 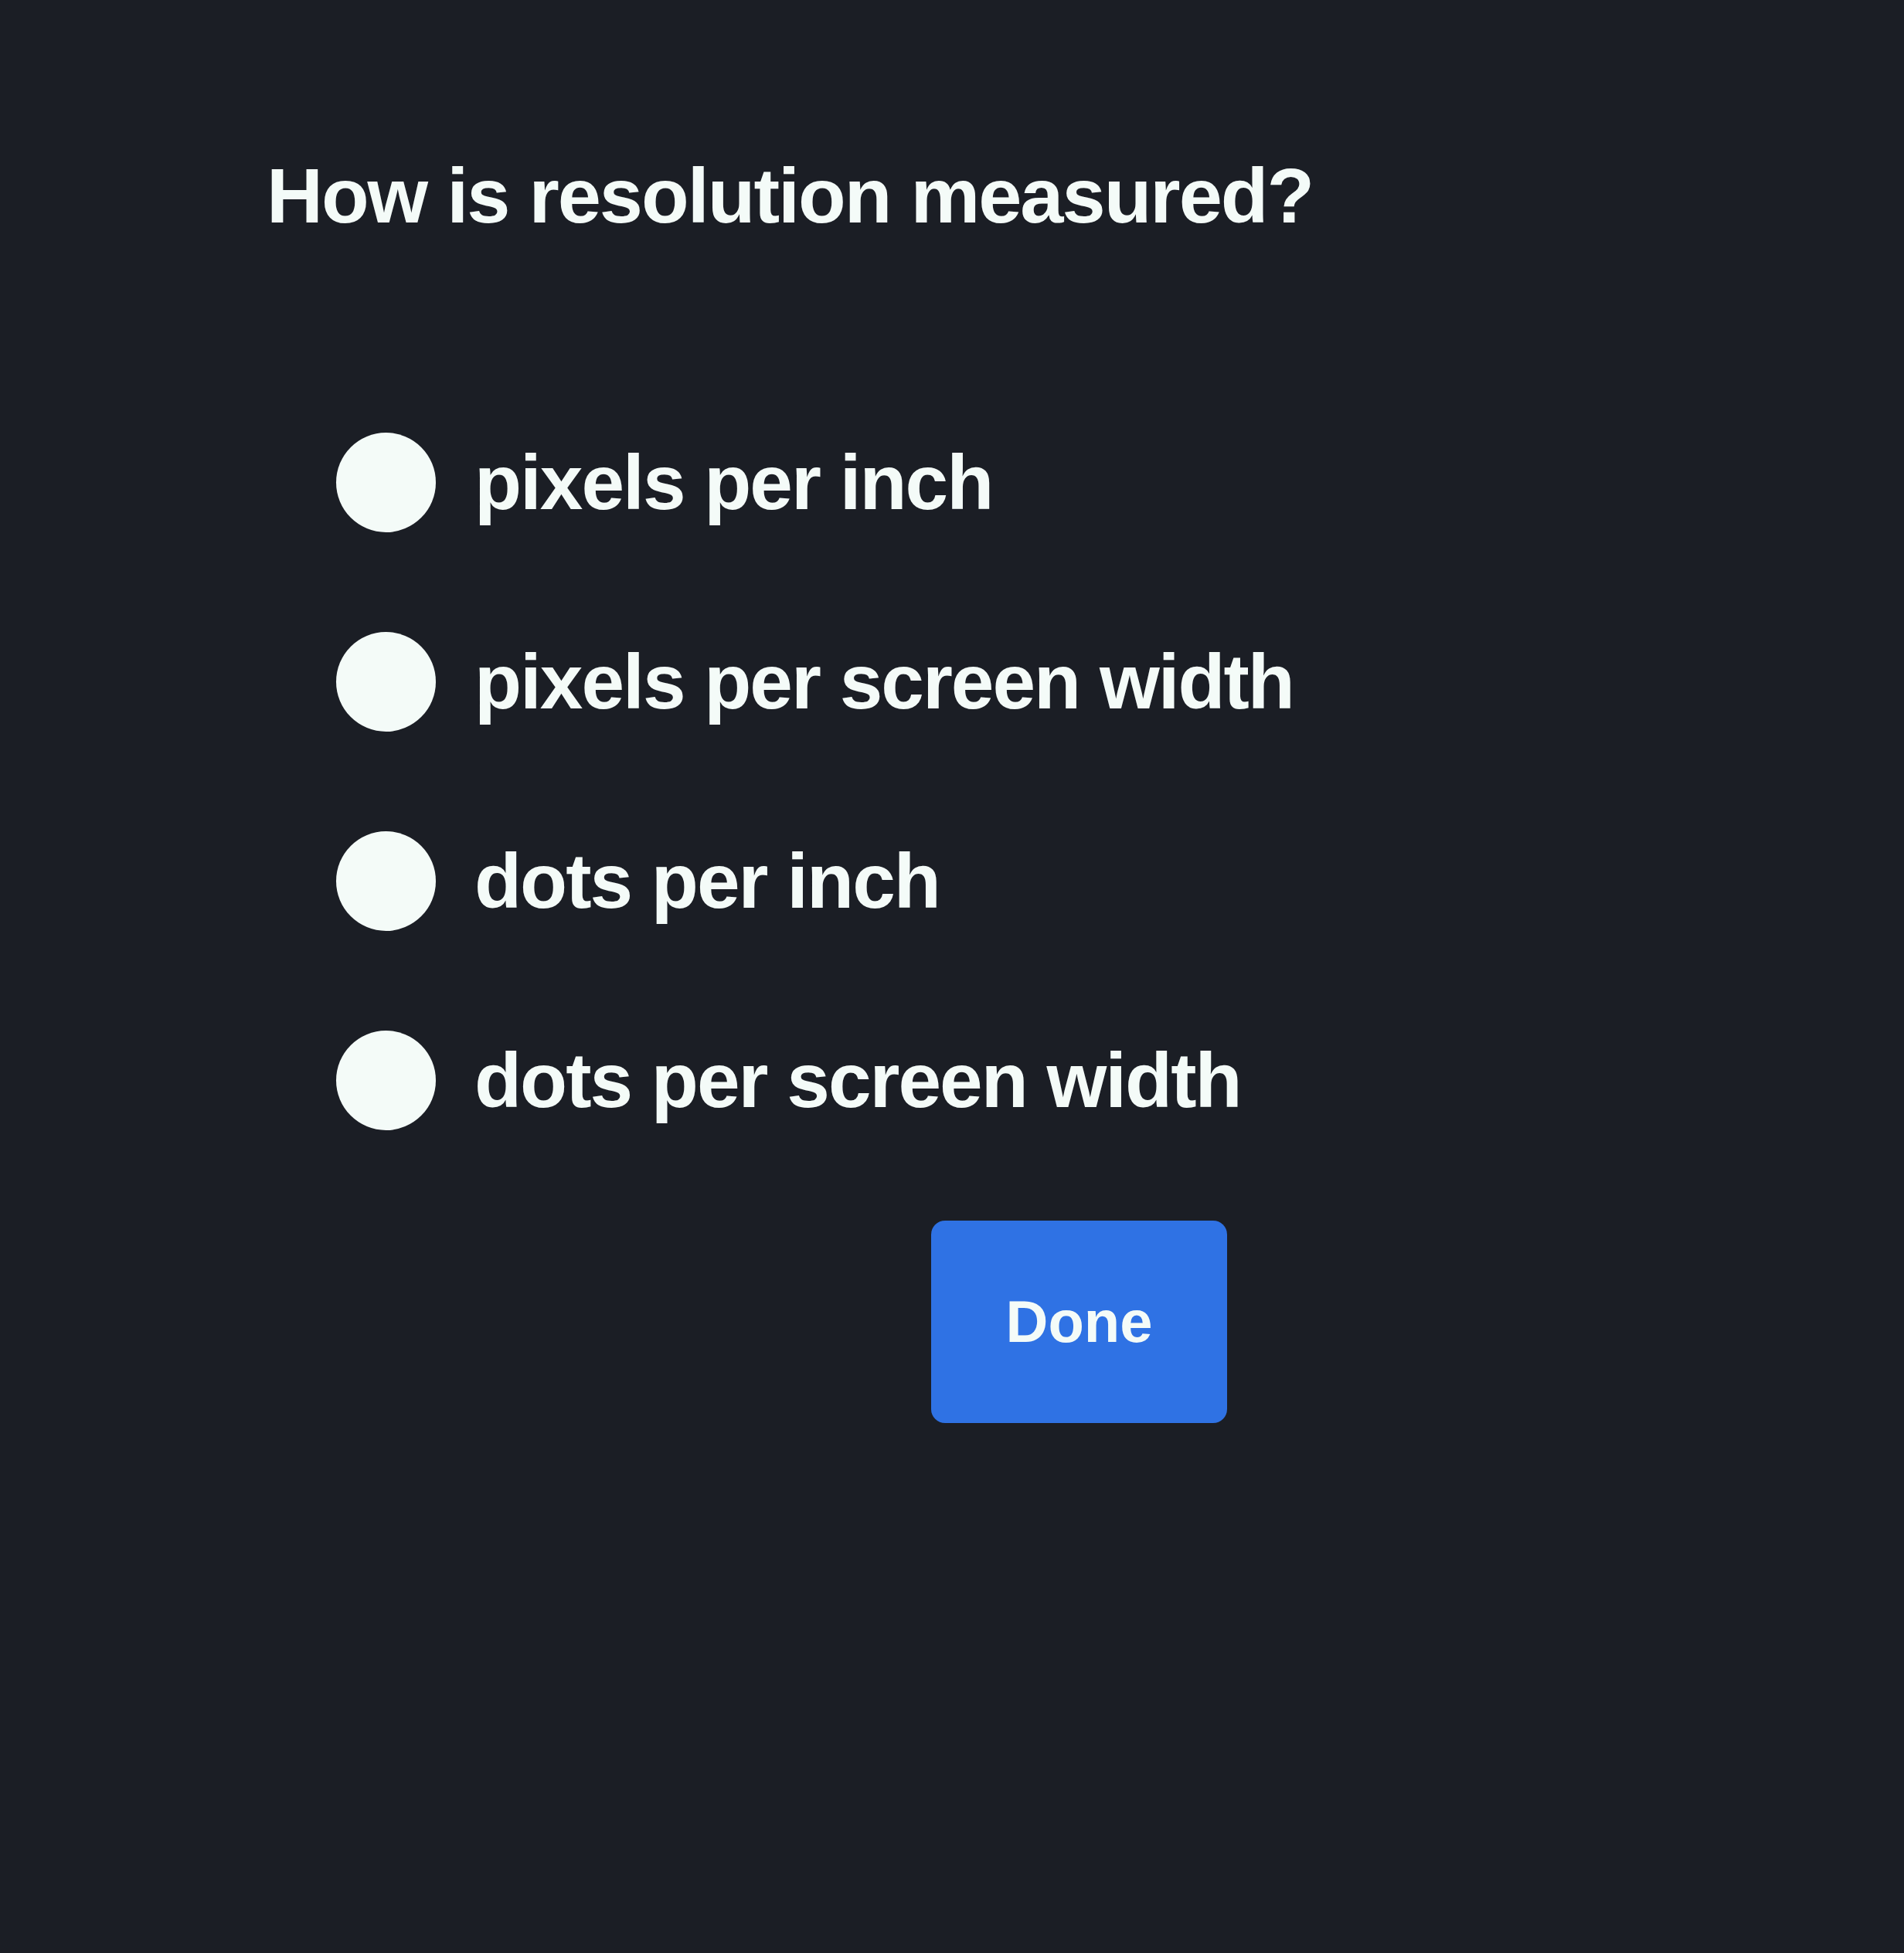 I want to click on question-text: How is resolution measured?, so click(x=790, y=195).